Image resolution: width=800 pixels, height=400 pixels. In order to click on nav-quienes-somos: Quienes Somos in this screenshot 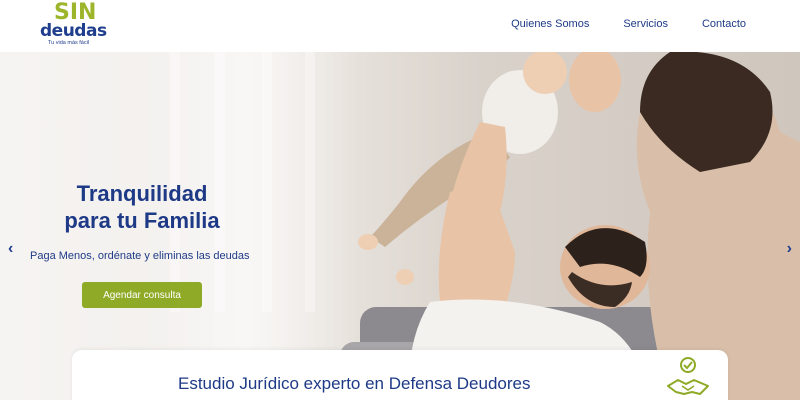, I will do `click(550, 24)`.